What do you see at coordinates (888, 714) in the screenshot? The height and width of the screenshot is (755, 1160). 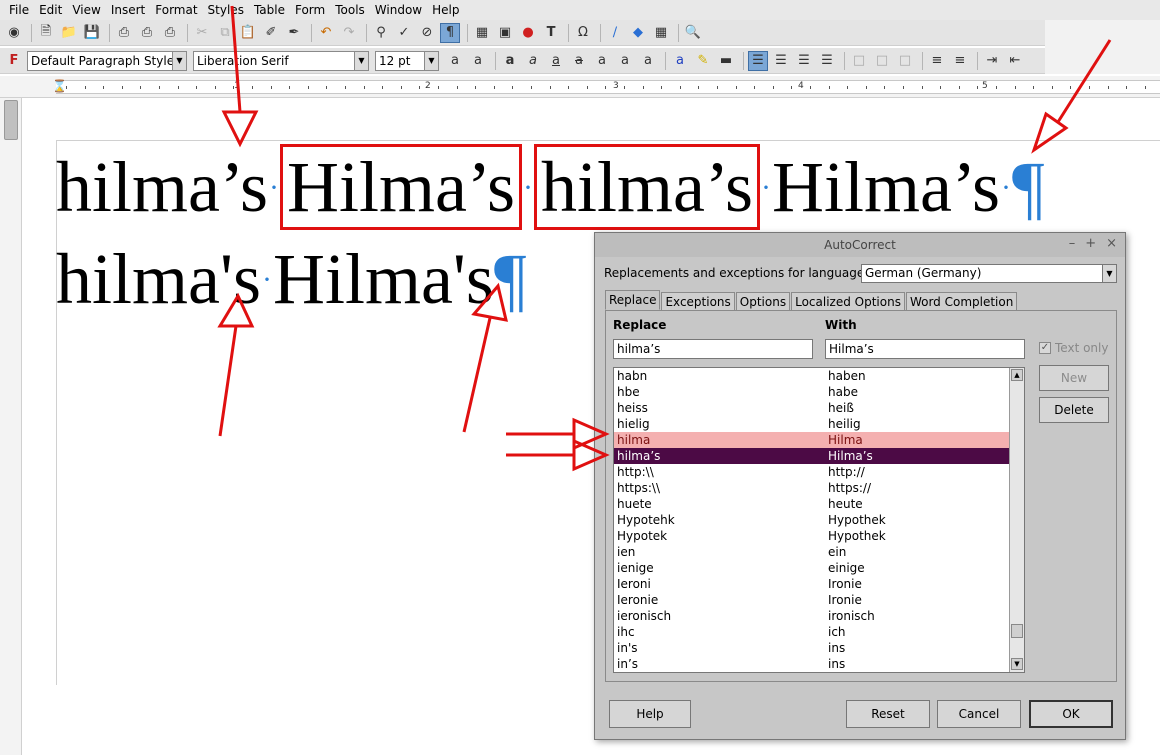 I see `reset-button: Reset` at bounding box center [888, 714].